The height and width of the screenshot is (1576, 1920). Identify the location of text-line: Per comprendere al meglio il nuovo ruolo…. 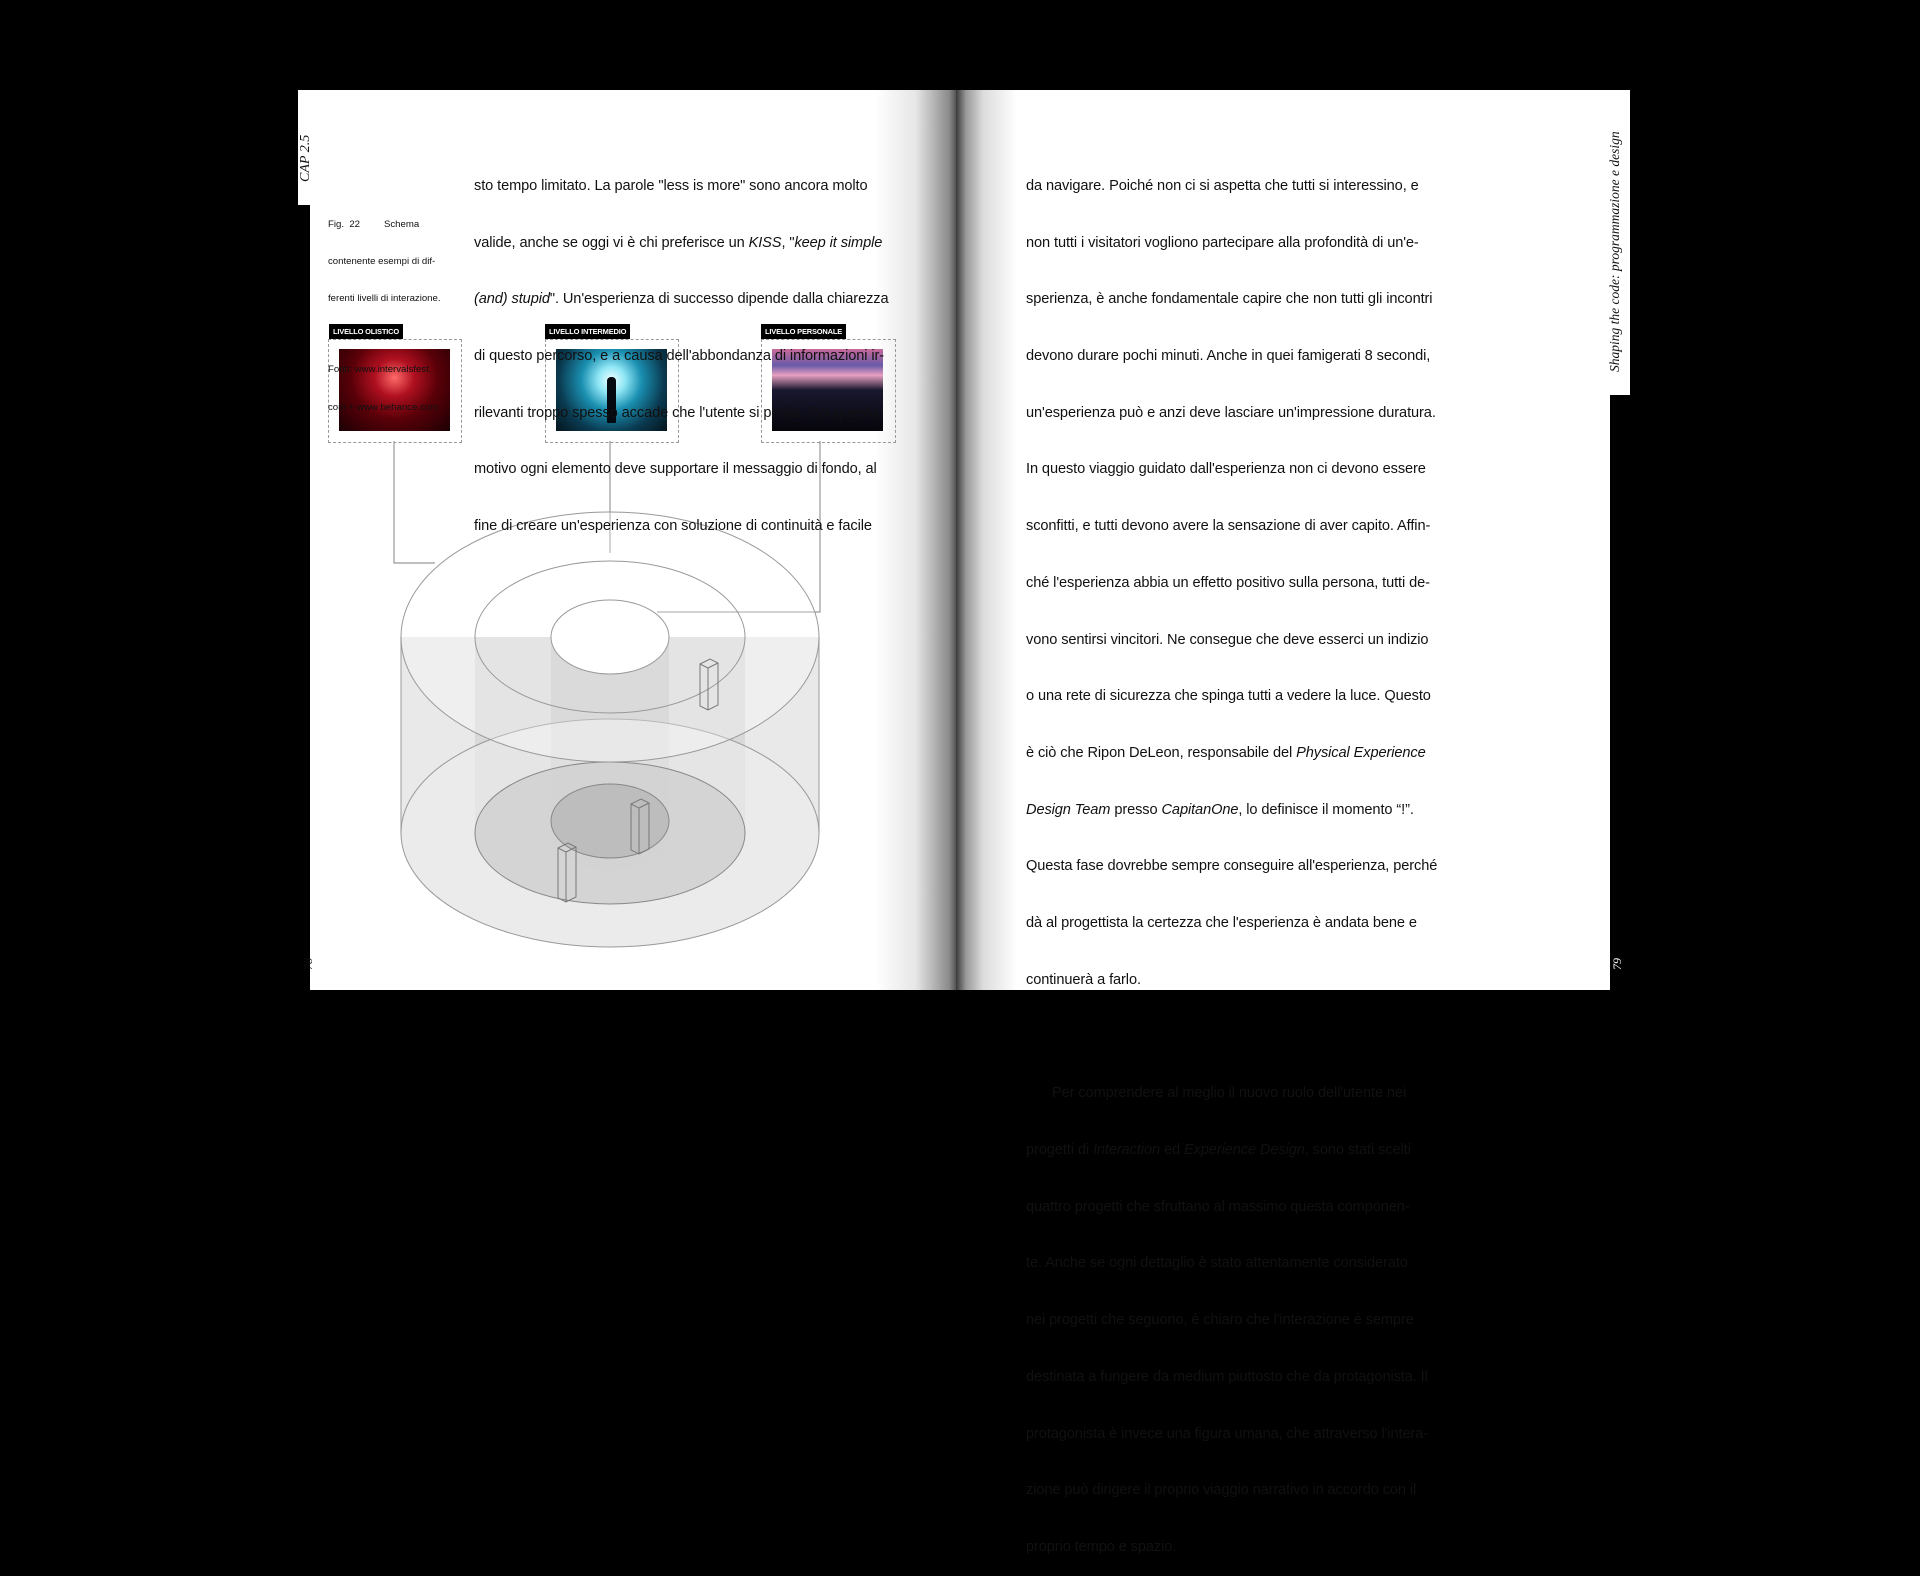
(1229, 1093).